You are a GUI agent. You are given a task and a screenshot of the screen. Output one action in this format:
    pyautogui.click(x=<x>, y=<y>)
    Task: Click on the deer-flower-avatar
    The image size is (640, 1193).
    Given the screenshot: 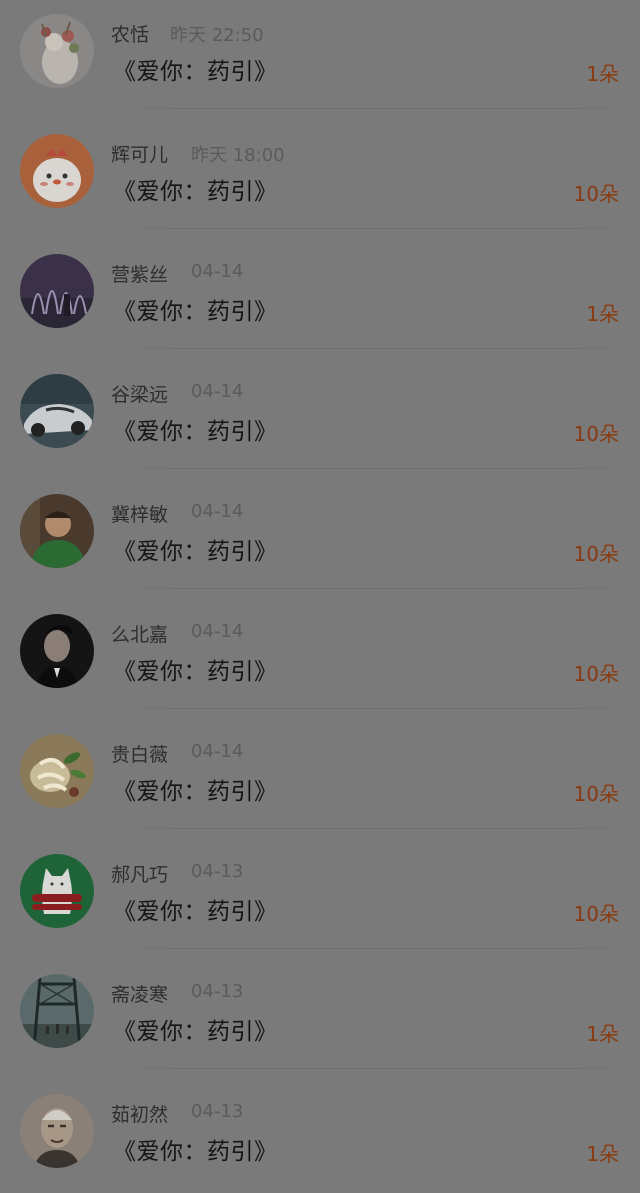 What is the action you would take?
    pyautogui.click(x=57, y=51)
    